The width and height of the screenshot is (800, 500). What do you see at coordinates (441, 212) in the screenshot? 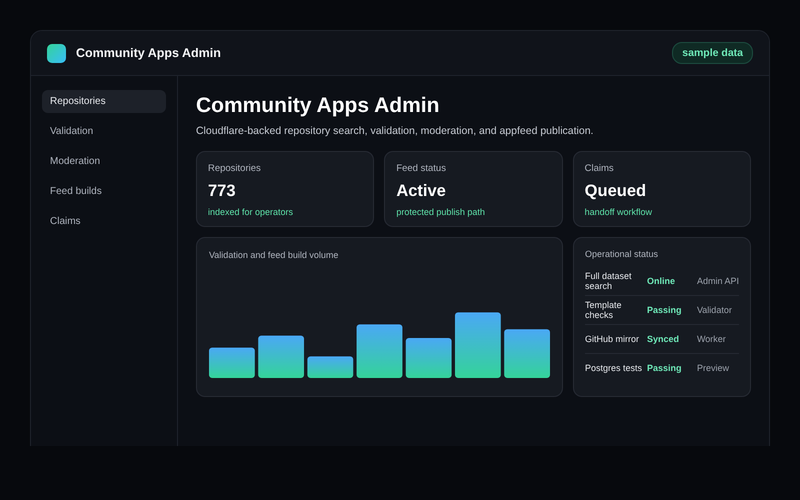
I see `stat-note: protected publish path` at bounding box center [441, 212].